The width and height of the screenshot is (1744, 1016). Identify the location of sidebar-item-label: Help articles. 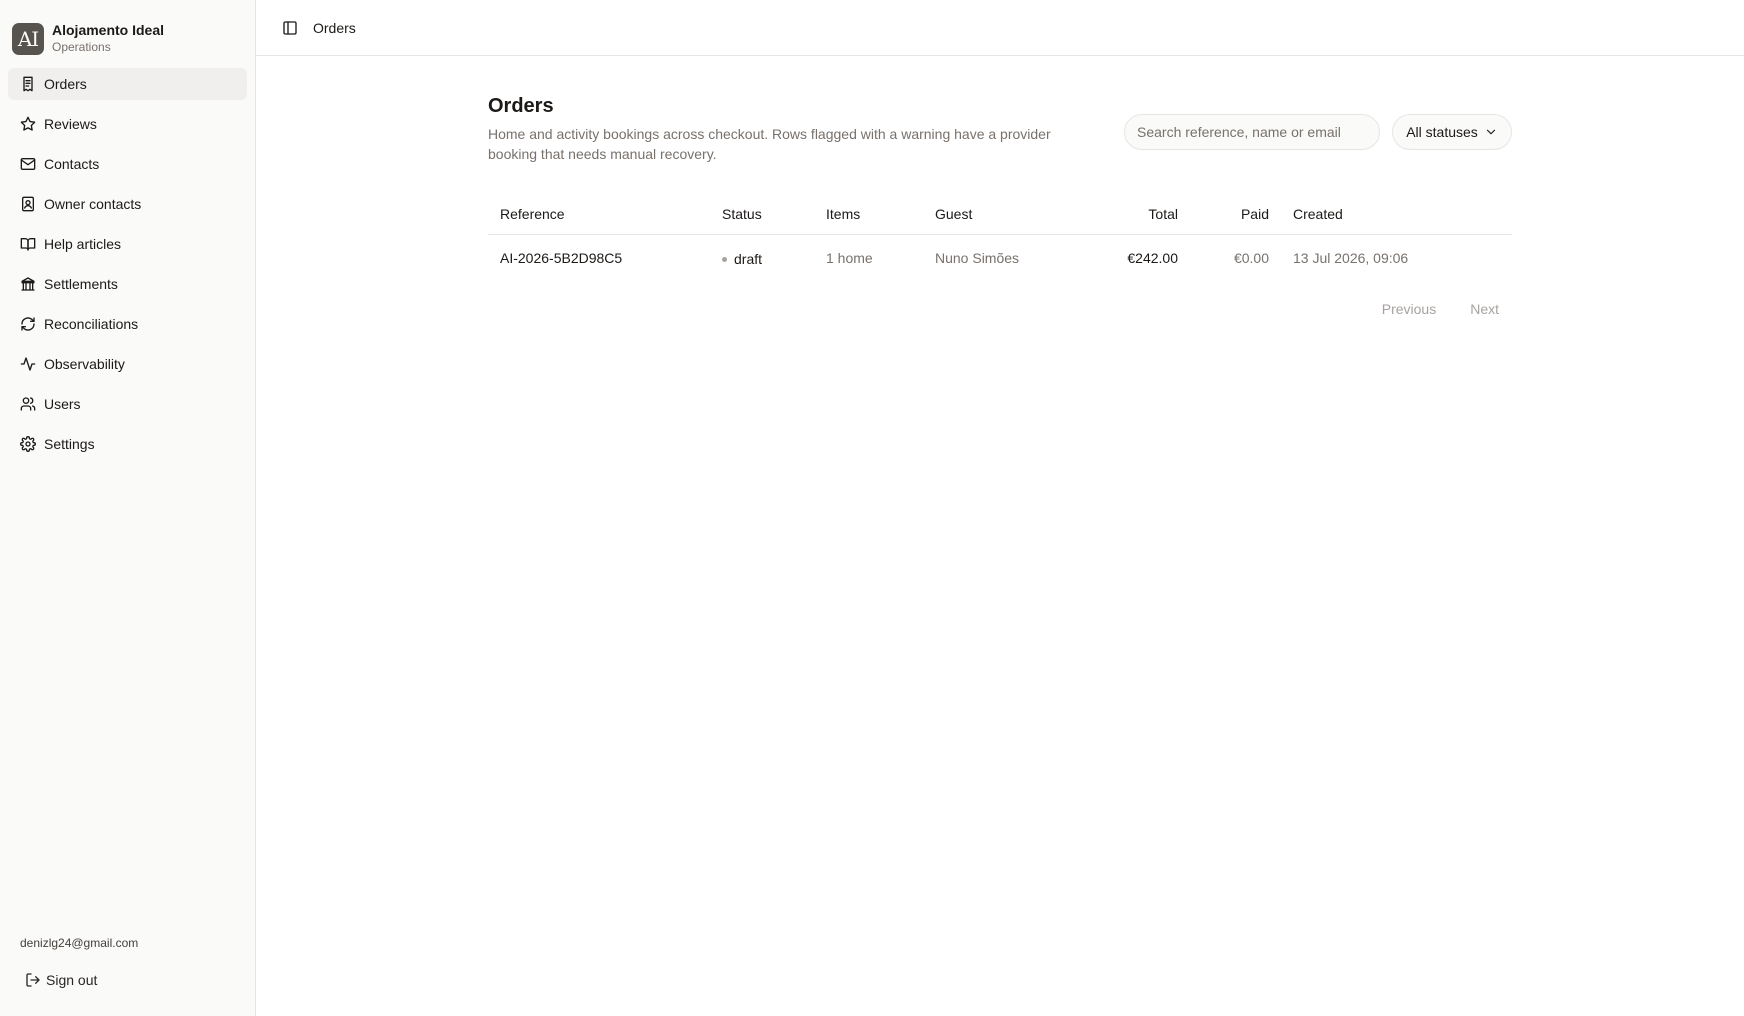
(83, 244).